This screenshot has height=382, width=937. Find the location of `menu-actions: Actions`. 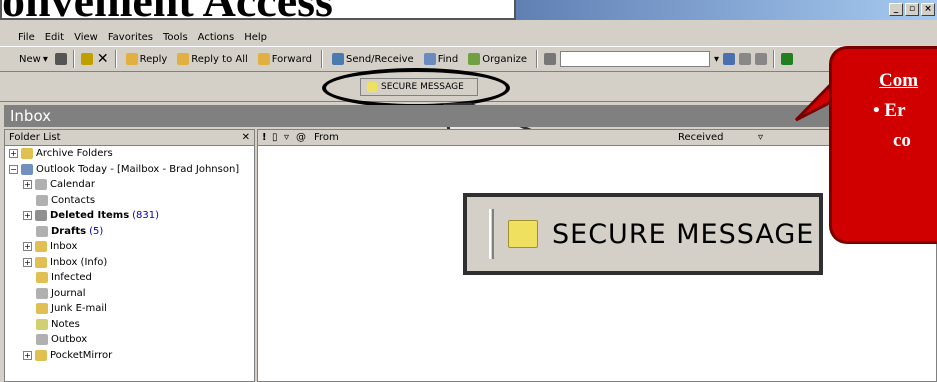

menu-actions: Actions is located at coordinates (216, 37).